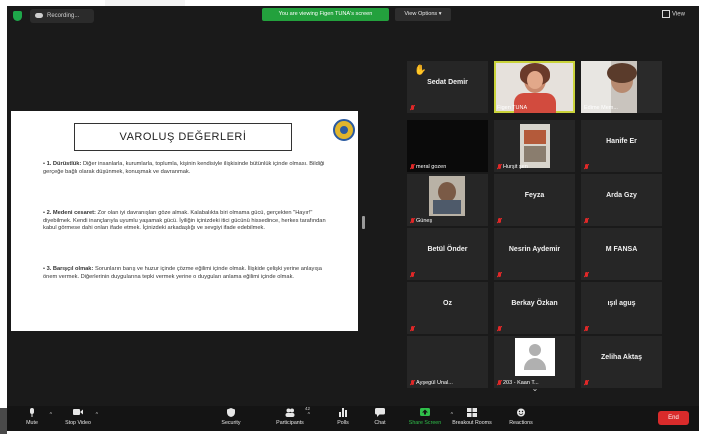 This screenshot has width=706, height=434. I want to click on breakout-rooms-button: Breakout Rooms, so click(472, 417).